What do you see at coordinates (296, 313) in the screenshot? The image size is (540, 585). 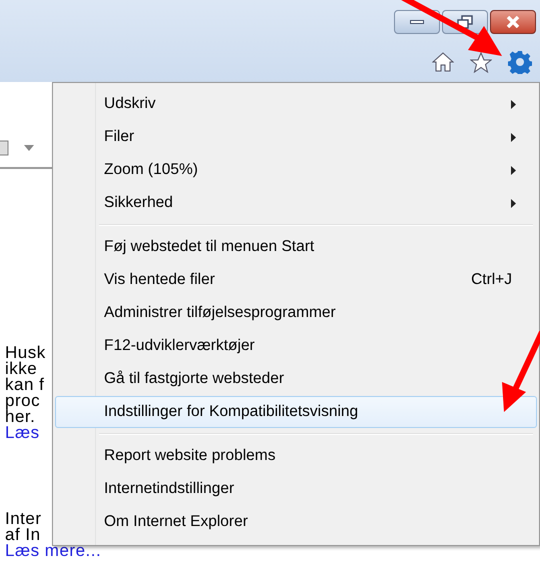 I see `menu-item: Administrer tilføjelsesprogrammer` at bounding box center [296, 313].